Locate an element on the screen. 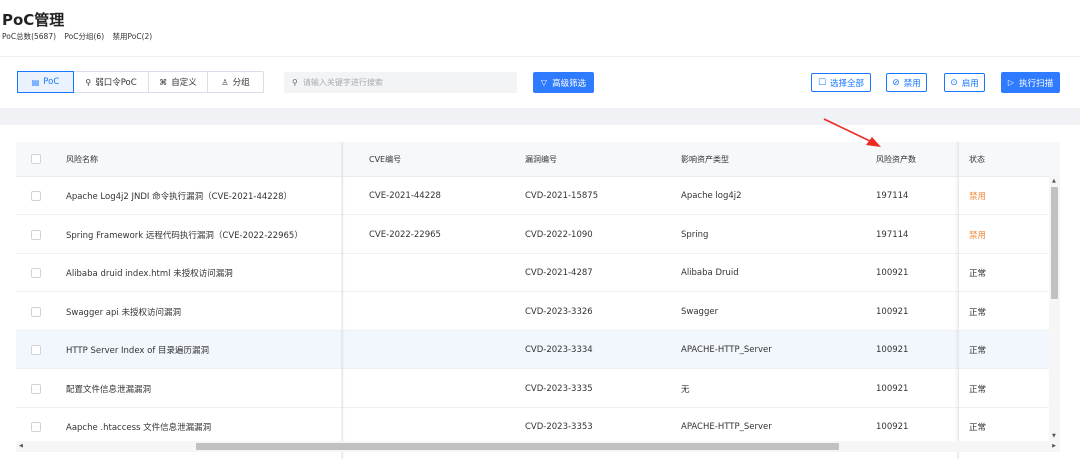  header-checkbox-cell is located at coordinates (36, 159).